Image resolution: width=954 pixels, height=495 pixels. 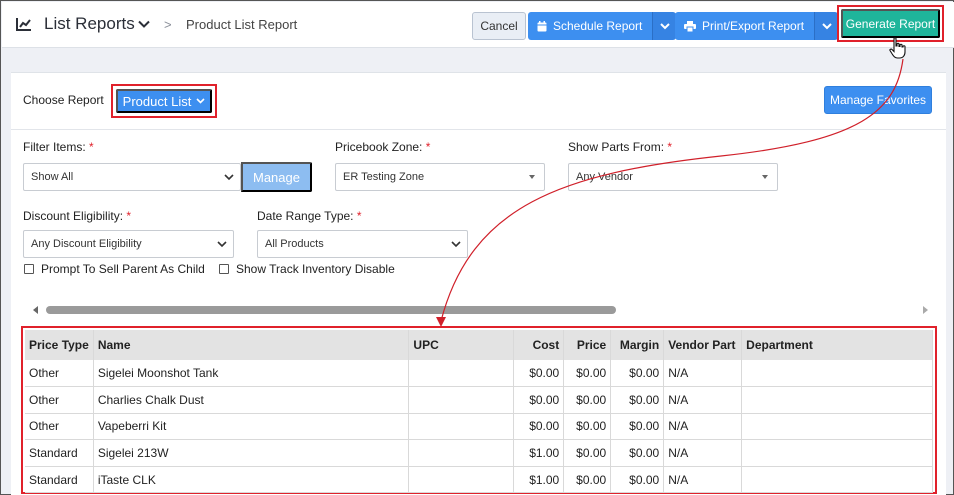 I want to click on column-header: Department, so click(x=837, y=345).